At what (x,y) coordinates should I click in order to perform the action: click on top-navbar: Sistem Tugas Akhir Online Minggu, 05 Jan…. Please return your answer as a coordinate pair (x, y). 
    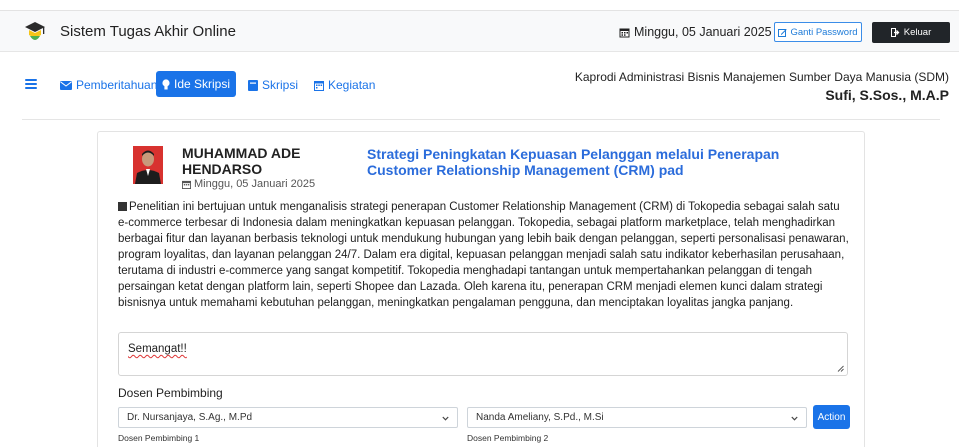
    Looking at the image, I should click on (479, 31).